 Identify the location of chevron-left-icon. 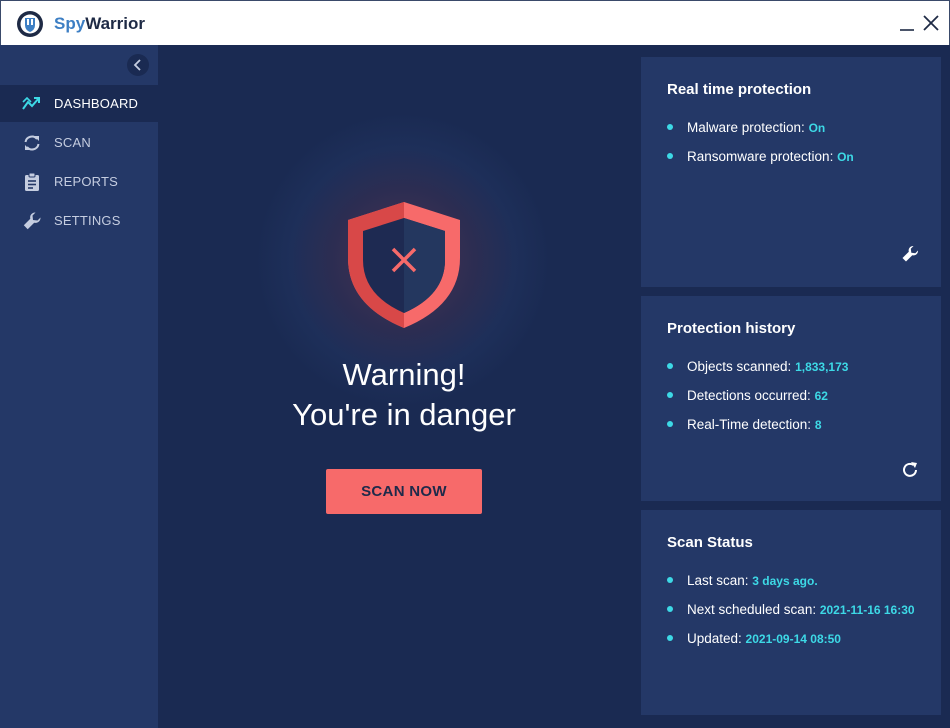
(137, 65).